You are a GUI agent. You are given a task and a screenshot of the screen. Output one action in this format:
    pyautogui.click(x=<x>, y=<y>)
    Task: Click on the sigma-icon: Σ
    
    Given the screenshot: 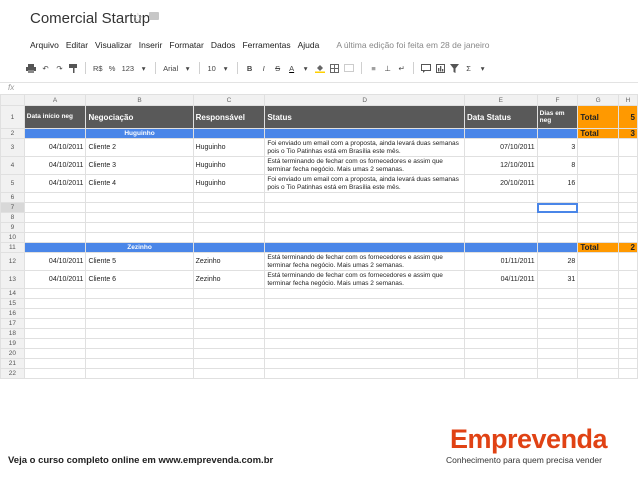 What is the action you would take?
    pyautogui.click(x=468, y=68)
    